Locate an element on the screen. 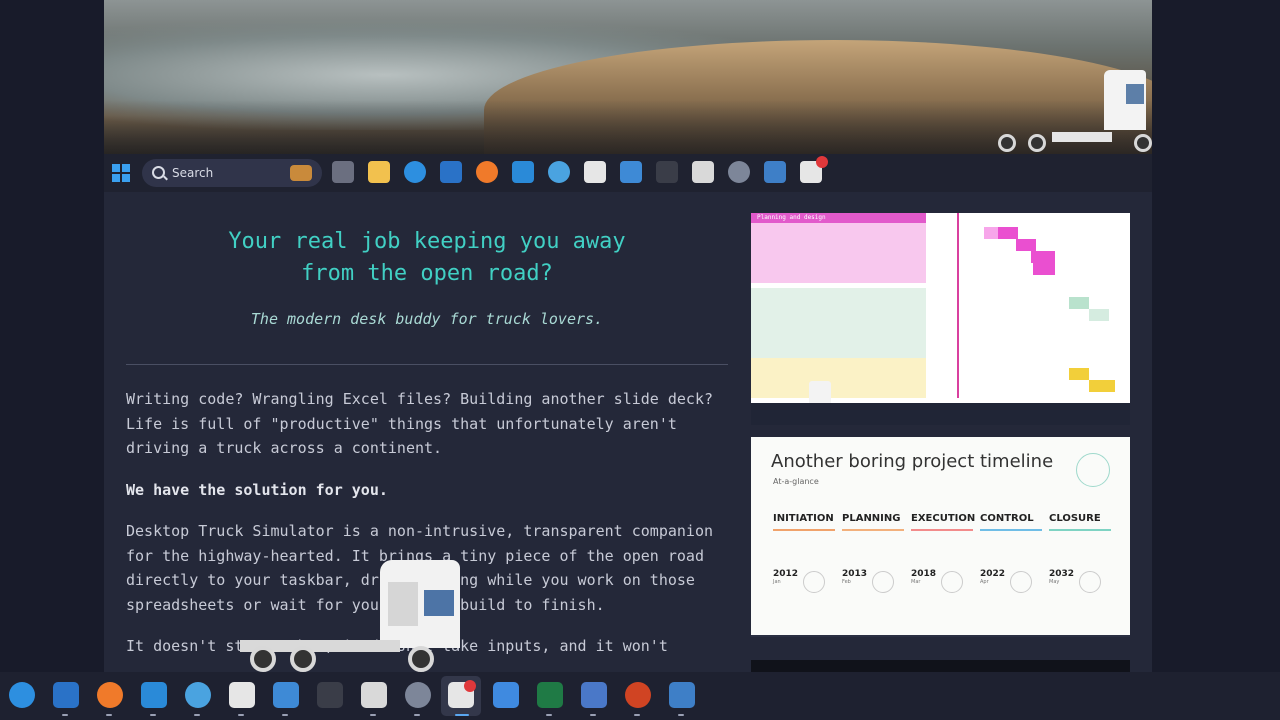  editor-screenshot-strip is located at coordinates (940, 666).